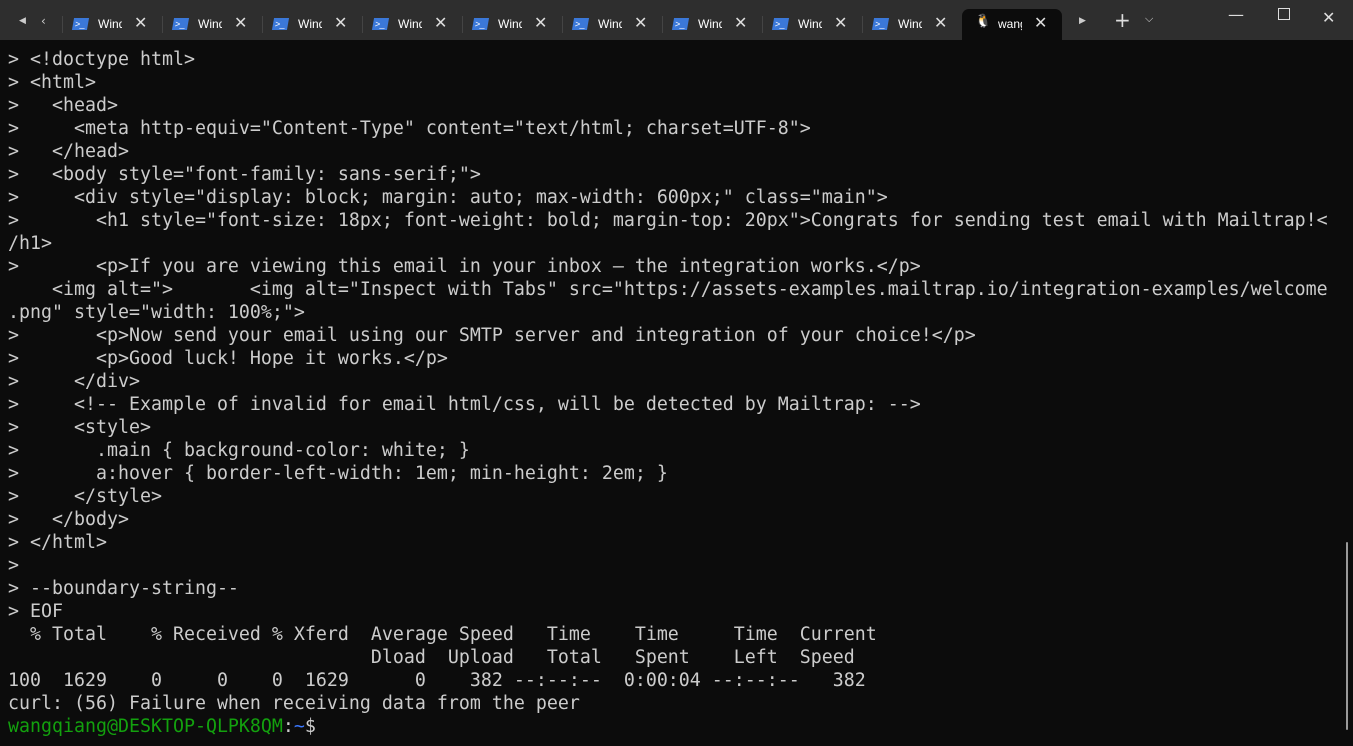  Describe the element at coordinates (22, 21) in the screenshot. I see `scroll-tabs-left-icon: ◀` at that location.